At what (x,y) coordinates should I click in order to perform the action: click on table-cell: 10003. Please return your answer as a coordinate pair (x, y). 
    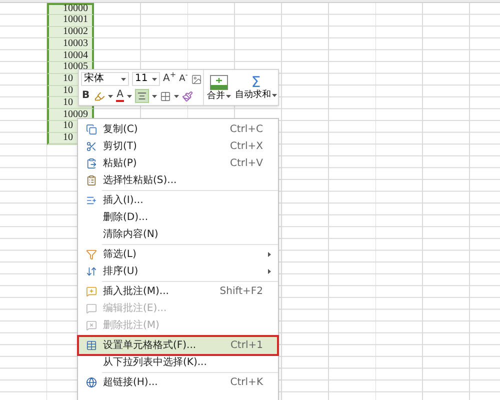
    Looking at the image, I should click on (70, 44).